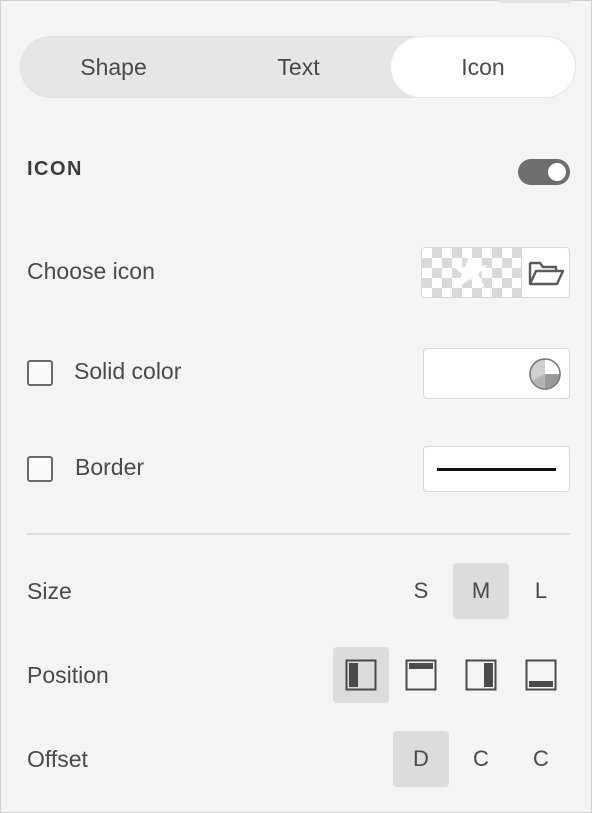 The width and height of the screenshot is (592, 813). I want to click on tab-icon: Icon, so click(483, 67).